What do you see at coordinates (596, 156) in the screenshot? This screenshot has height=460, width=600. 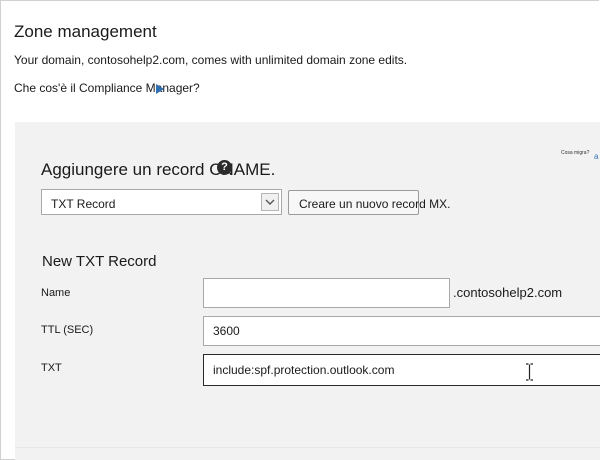 I see `what-migrates-link: a` at bounding box center [596, 156].